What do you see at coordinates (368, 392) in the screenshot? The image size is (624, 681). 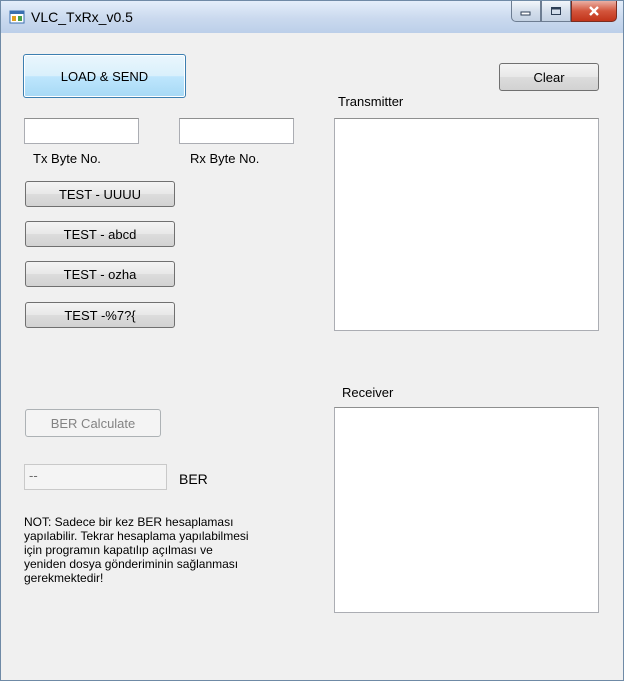 I see `receiver-label: Receiver` at bounding box center [368, 392].